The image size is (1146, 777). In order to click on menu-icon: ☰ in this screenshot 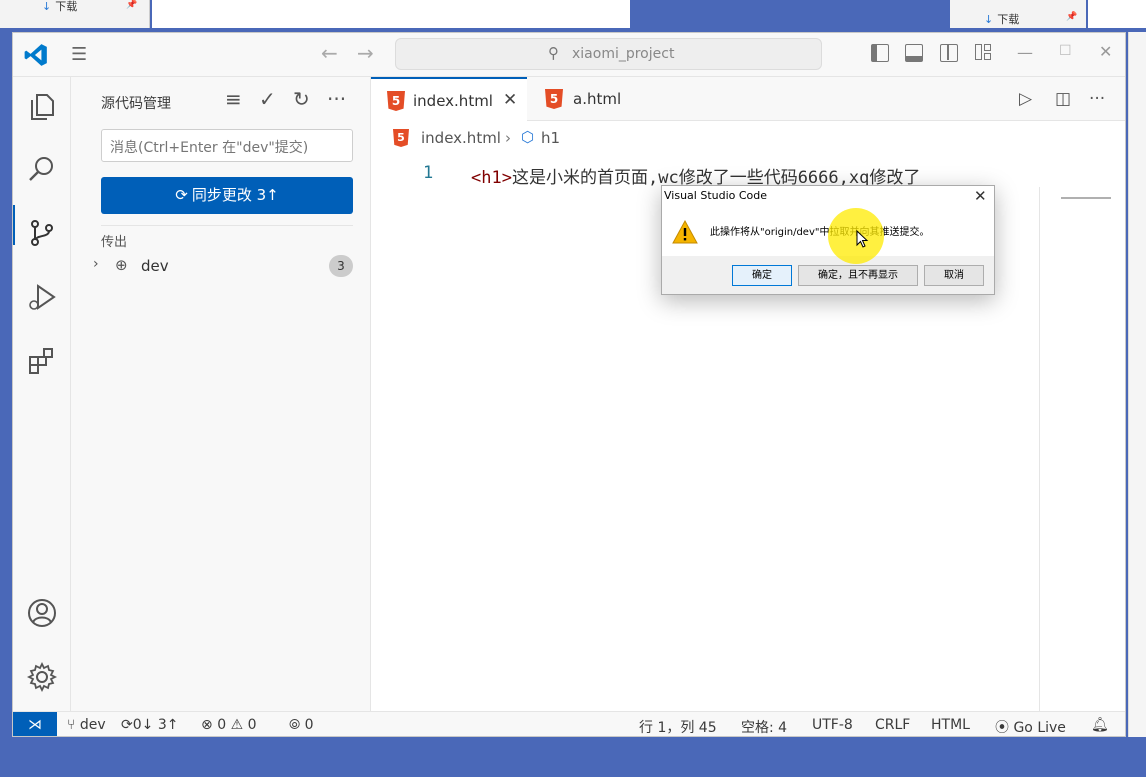, I will do `click(79, 54)`.